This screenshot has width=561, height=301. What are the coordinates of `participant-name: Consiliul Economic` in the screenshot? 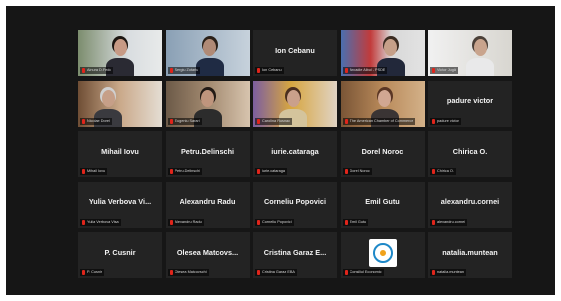 It's located at (365, 272).